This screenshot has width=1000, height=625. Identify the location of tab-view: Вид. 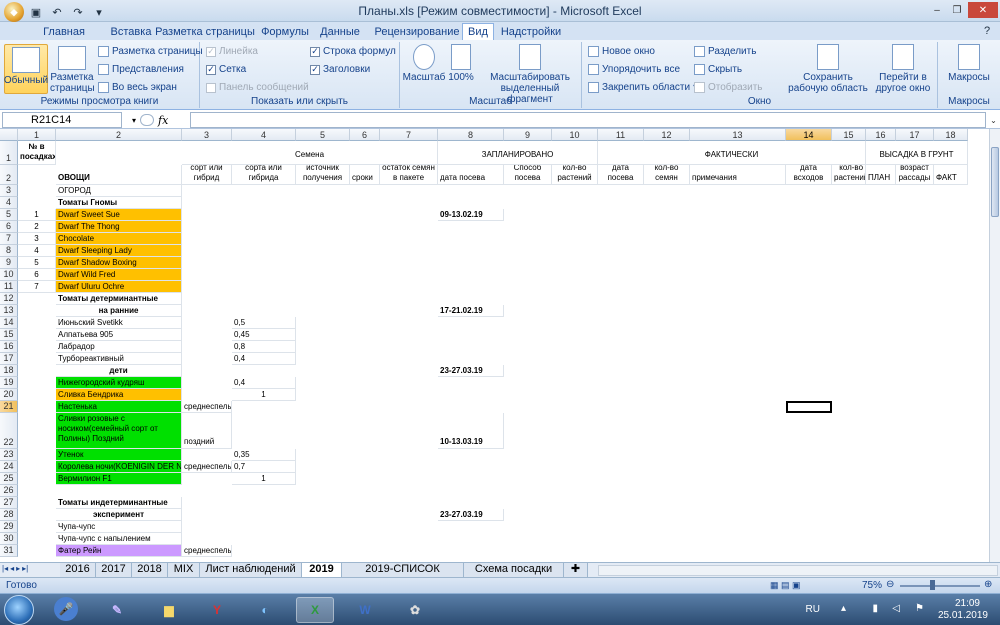
(478, 31).